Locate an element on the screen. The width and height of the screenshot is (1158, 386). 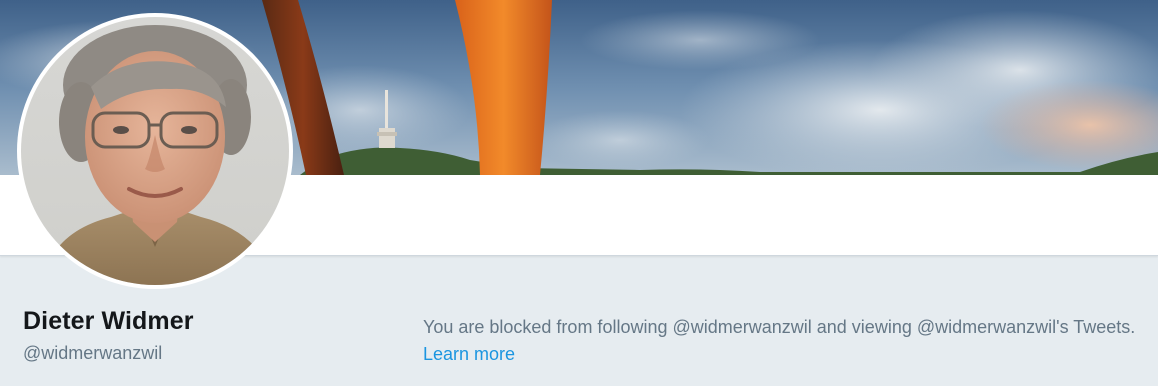
profile-display-name: Dieter Widmer is located at coordinates (108, 321).